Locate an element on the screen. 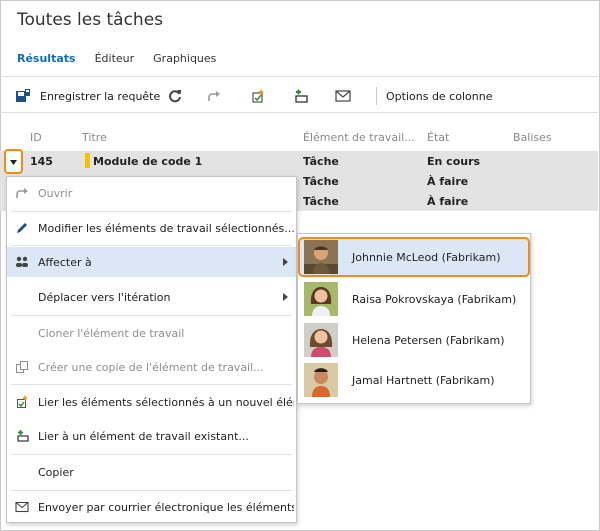  save-query-button: Enregistrer la requête is located at coordinates (87, 96).